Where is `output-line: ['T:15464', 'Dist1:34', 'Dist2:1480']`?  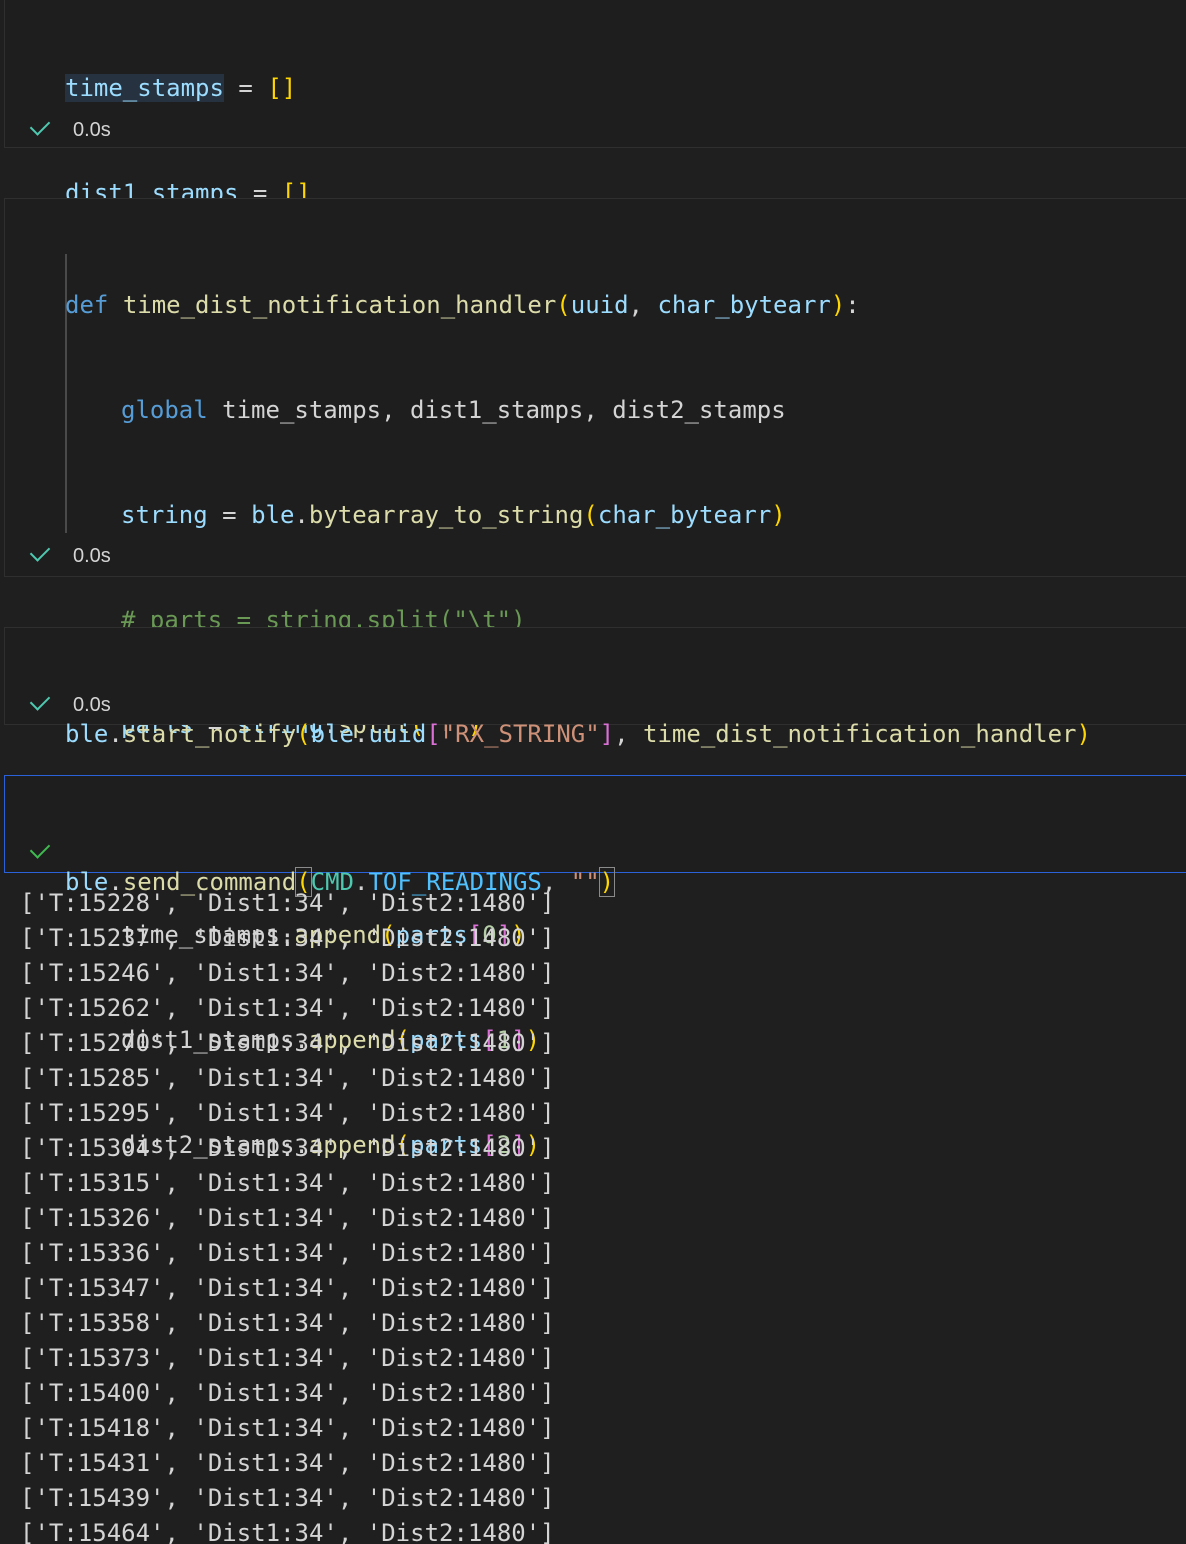 output-line: ['T:15464', 'Dist1:34', 'Dist2:1480'] is located at coordinates (287, 1531).